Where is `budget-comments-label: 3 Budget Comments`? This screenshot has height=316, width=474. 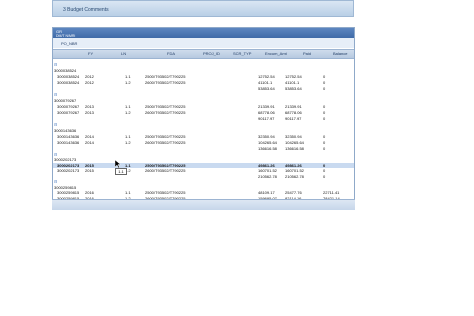
budget-comments-label: 3 Budget Comments is located at coordinates (86, 10).